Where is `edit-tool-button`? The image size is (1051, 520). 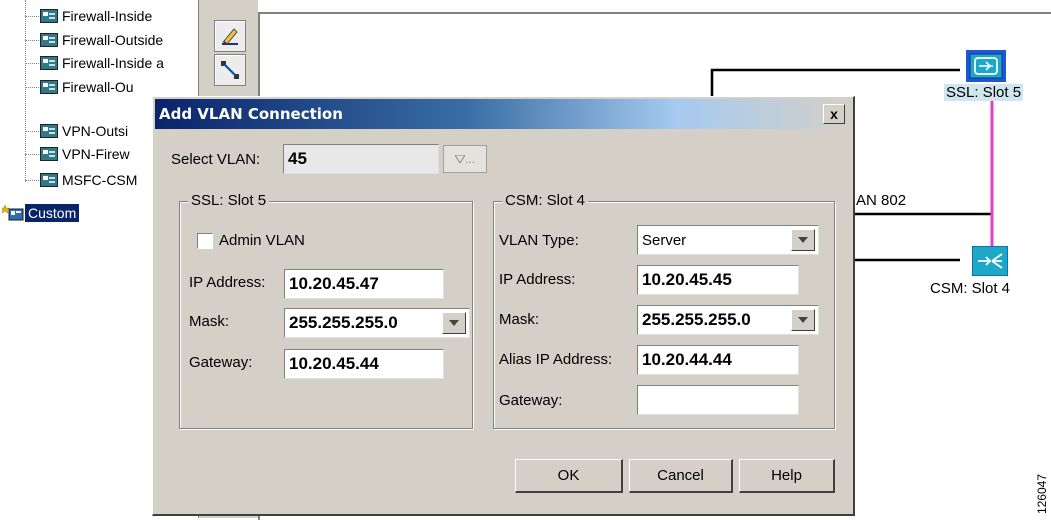
edit-tool-button is located at coordinates (230, 36).